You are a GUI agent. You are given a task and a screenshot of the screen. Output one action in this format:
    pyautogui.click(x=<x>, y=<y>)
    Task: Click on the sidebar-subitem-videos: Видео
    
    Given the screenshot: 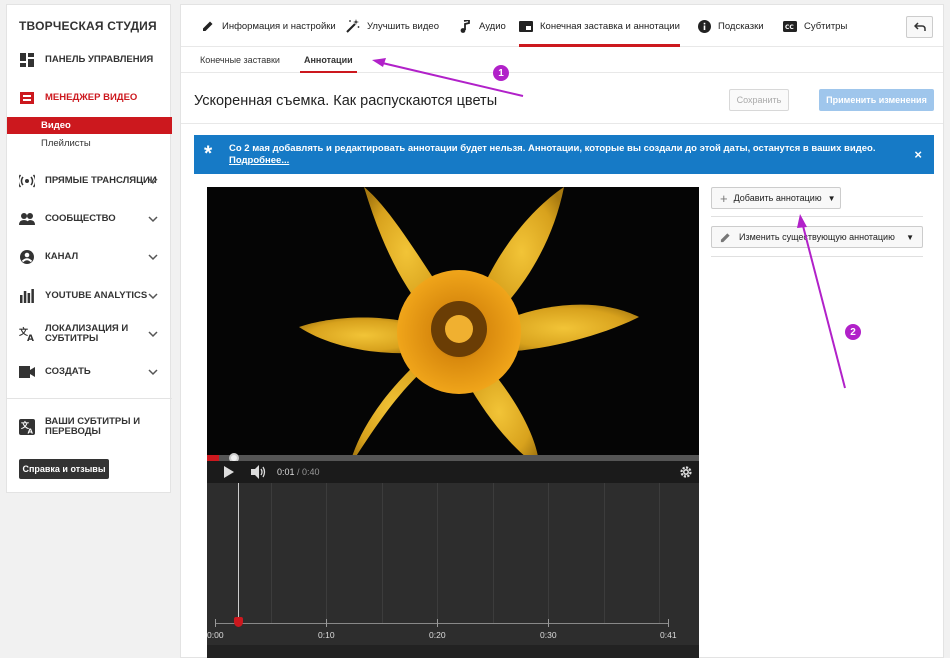 What is the action you would take?
    pyautogui.click(x=89, y=125)
    